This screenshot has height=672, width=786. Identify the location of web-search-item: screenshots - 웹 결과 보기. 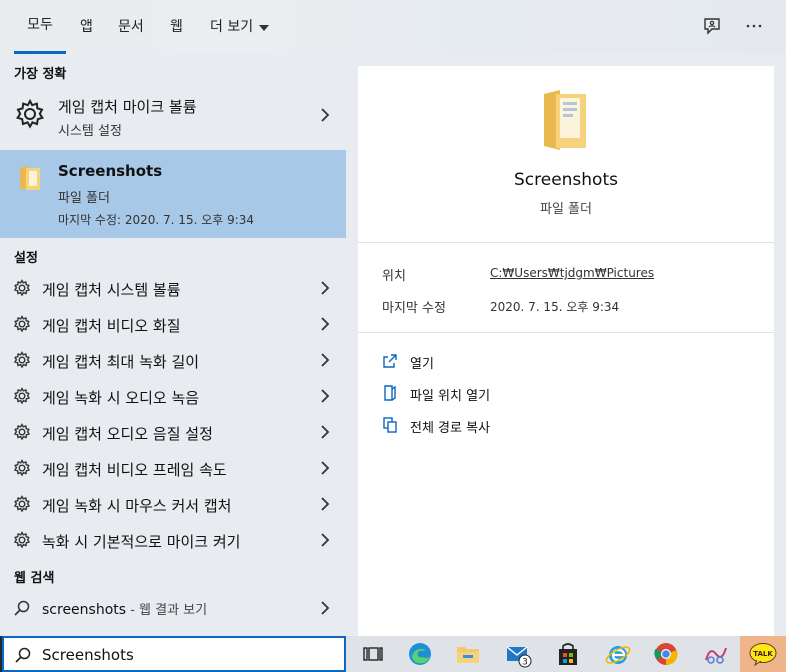
(173, 608).